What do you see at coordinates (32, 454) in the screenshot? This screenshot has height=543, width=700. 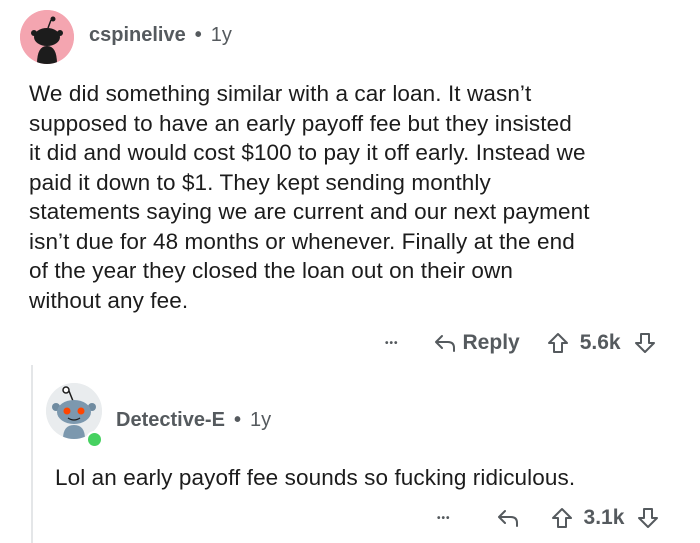 I see `thread-line` at bounding box center [32, 454].